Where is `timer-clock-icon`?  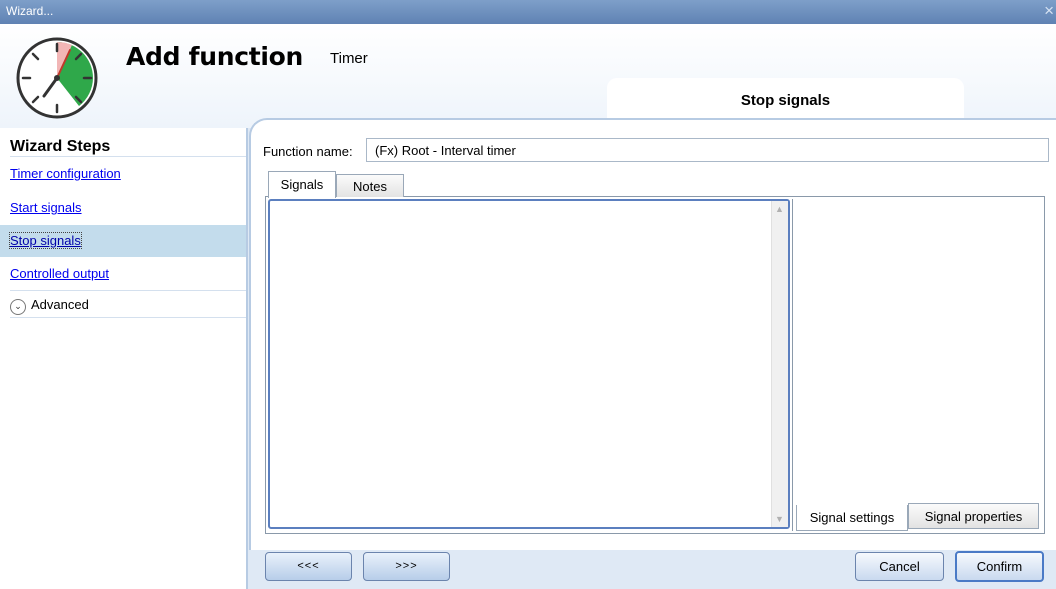
timer-clock-icon is located at coordinates (57, 78).